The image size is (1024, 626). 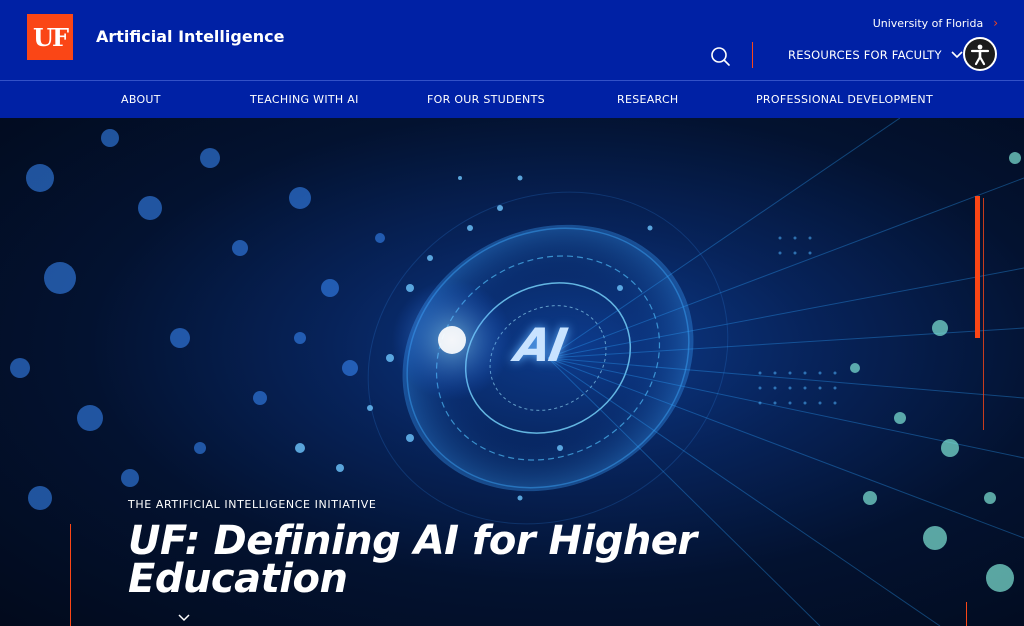 I want to click on hero-eyebrow: THE ARTIFICIAL INTELLIGENCE INITIATIVE, so click(x=252, y=504).